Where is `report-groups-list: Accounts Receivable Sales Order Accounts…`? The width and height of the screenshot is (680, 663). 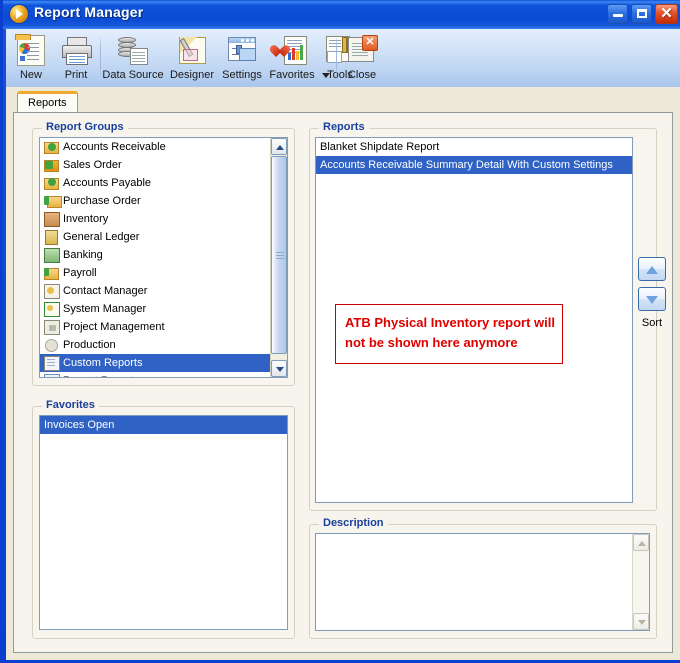 report-groups-list: Accounts Receivable Sales Order Accounts… is located at coordinates (163, 257).